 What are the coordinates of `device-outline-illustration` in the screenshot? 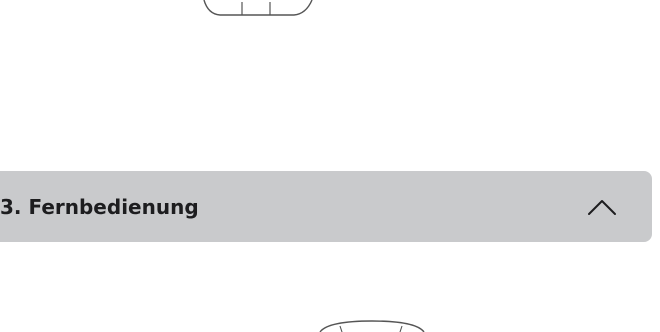 It's located at (258, 8).